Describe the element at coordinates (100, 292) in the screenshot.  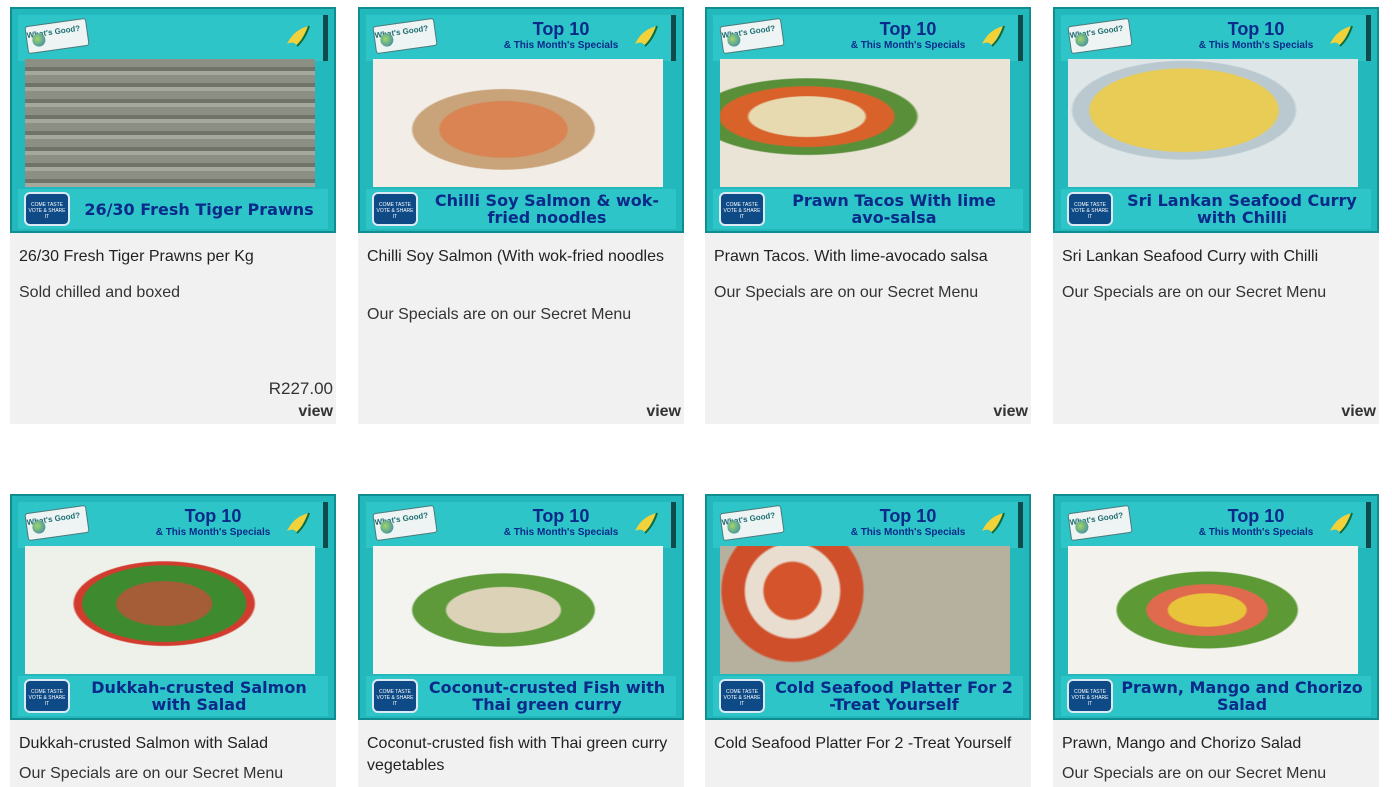
I see `product-subtitle: Sold chilled and boxed` at that location.